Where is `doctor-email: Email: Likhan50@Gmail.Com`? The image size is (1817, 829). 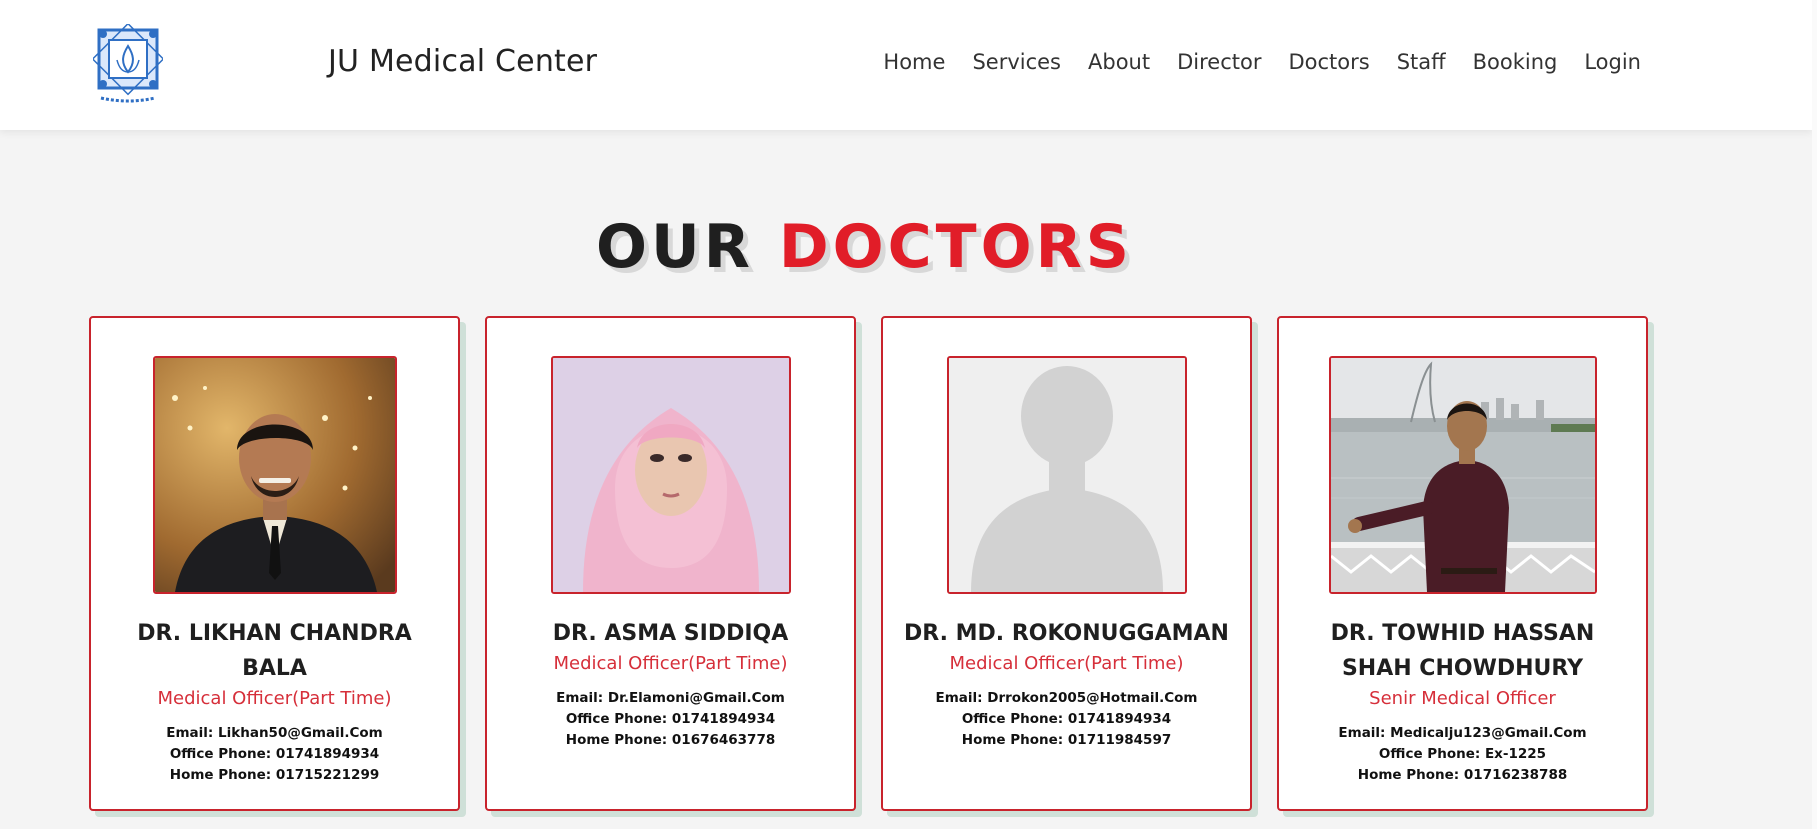
doctor-email: Email: Likhan50@Gmail.Com is located at coordinates (274, 733).